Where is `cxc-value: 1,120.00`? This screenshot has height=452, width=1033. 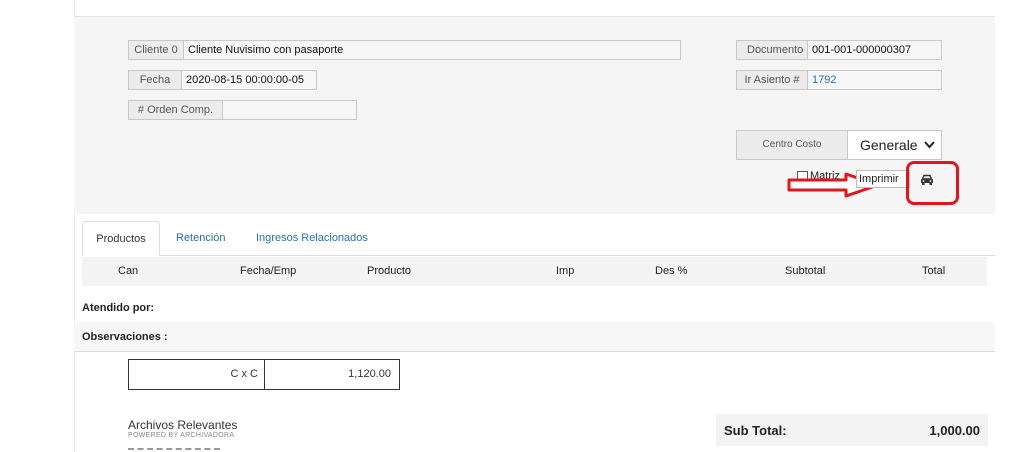 cxc-value: 1,120.00 is located at coordinates (369, 374).